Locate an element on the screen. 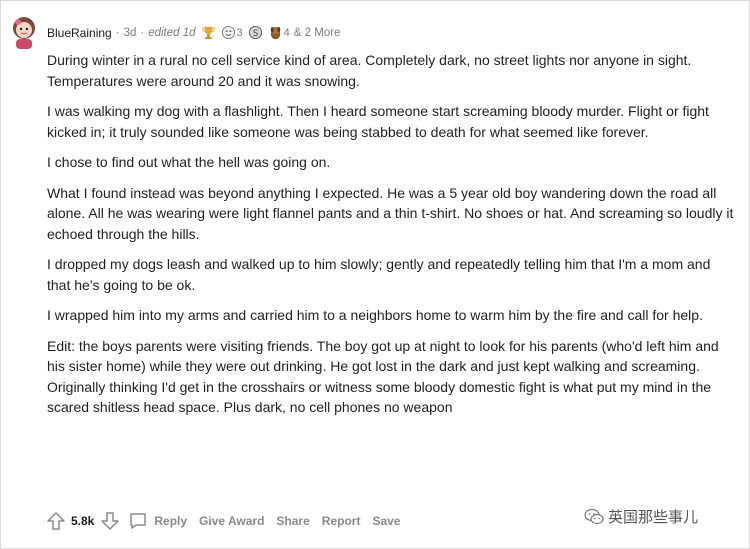 This screenshot has height=549, width=750. give-award-button: Give Award is located at coordinates (231, 521).